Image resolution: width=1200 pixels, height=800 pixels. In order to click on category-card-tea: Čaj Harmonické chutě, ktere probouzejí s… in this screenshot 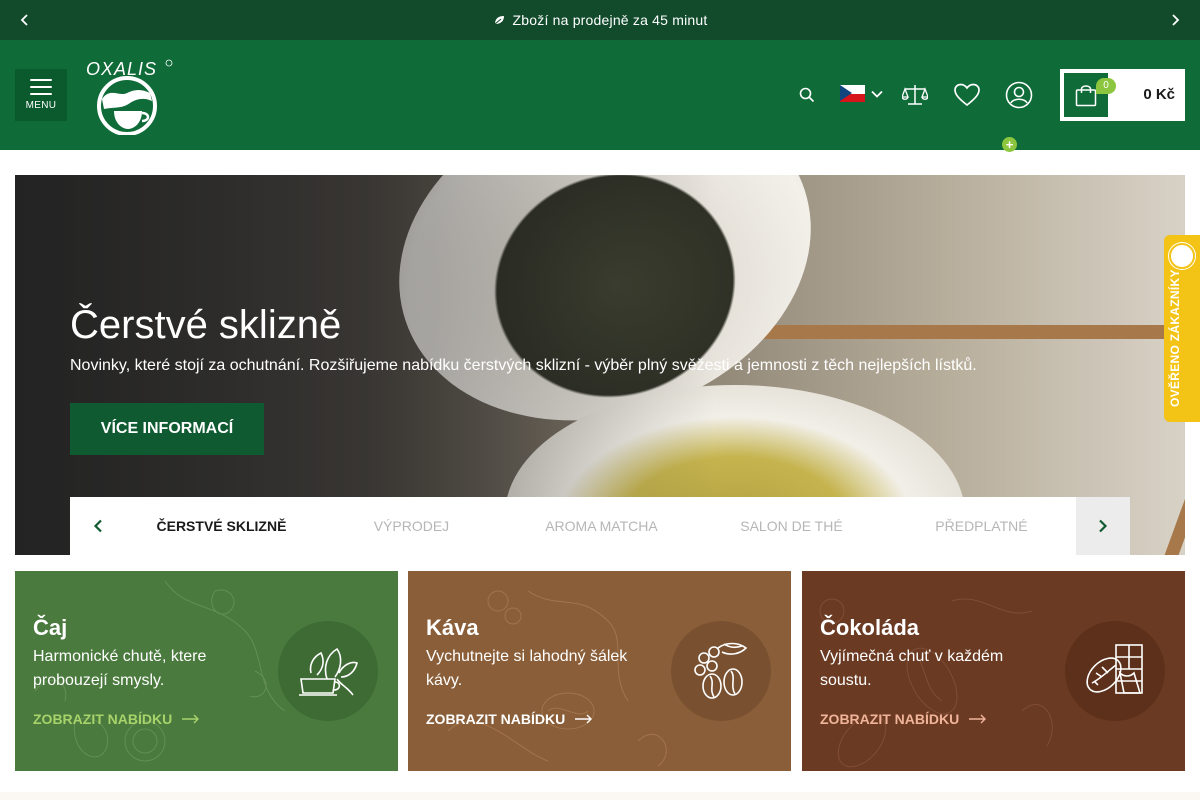, I will do `click(206, 671)`.